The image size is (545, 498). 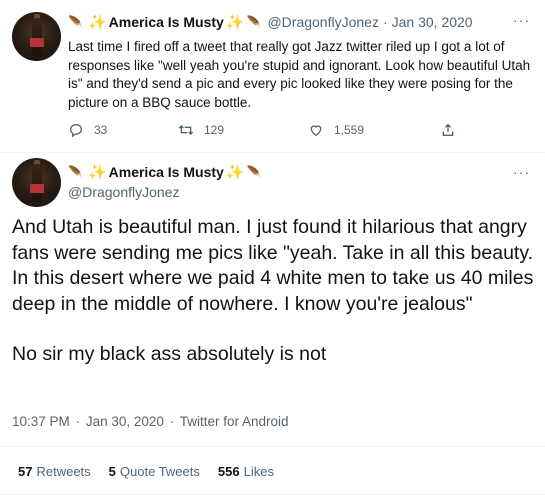 What do you see at coordinates (186, 130) in the screenshot?
I see `retweet-icon` at bounding box center [186, 130].